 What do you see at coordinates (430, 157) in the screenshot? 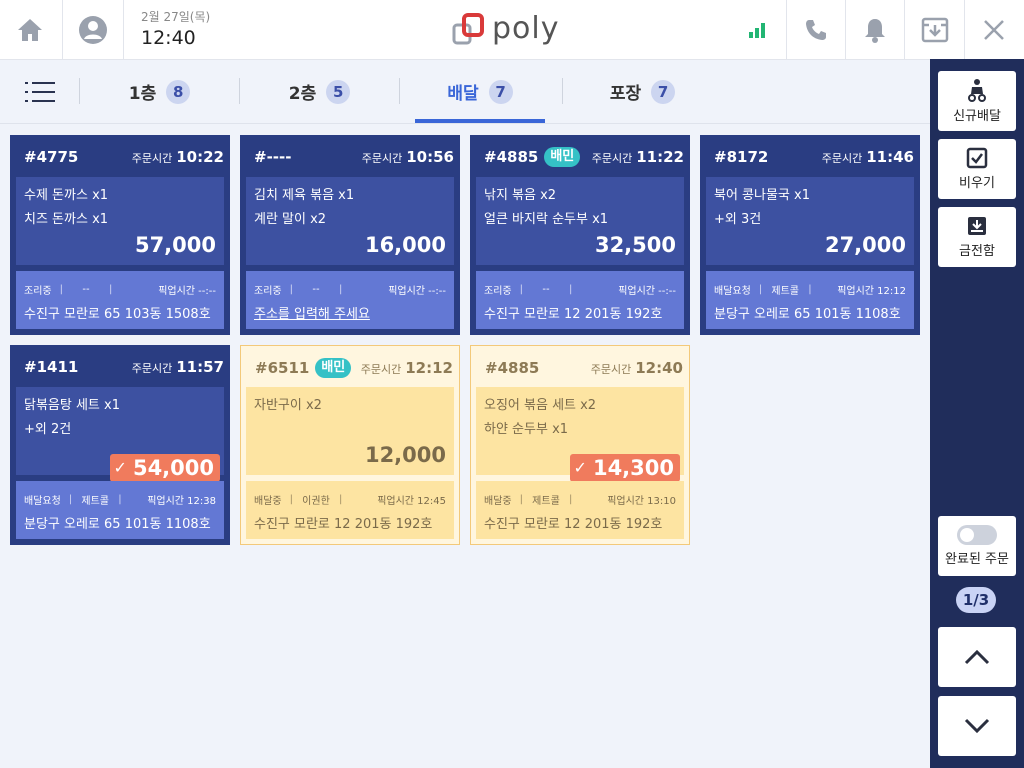
I see `order-time: 10:56` at bounding box center [430, 157].